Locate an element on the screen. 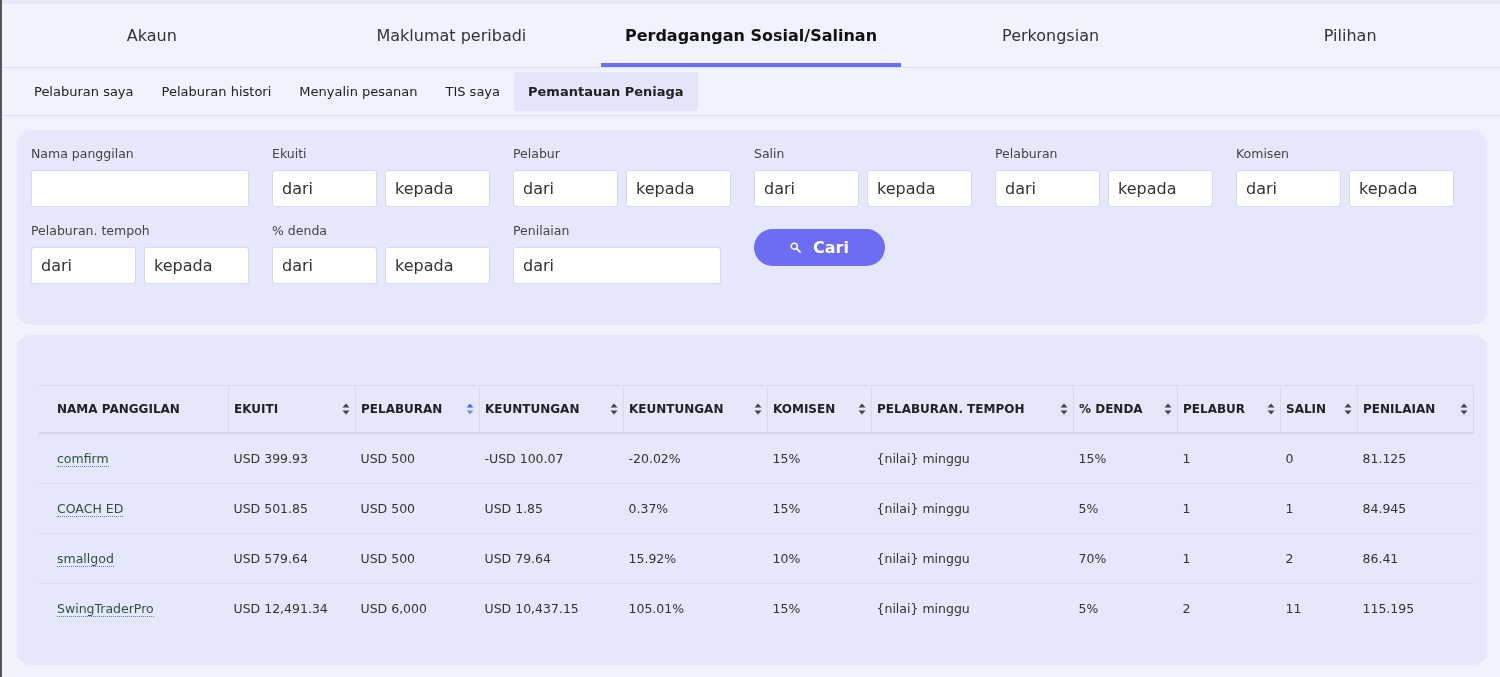 The height and width of the screenshot is (677, 1500). table-cell: USD 501.85 is located at coordinates (270, 508).